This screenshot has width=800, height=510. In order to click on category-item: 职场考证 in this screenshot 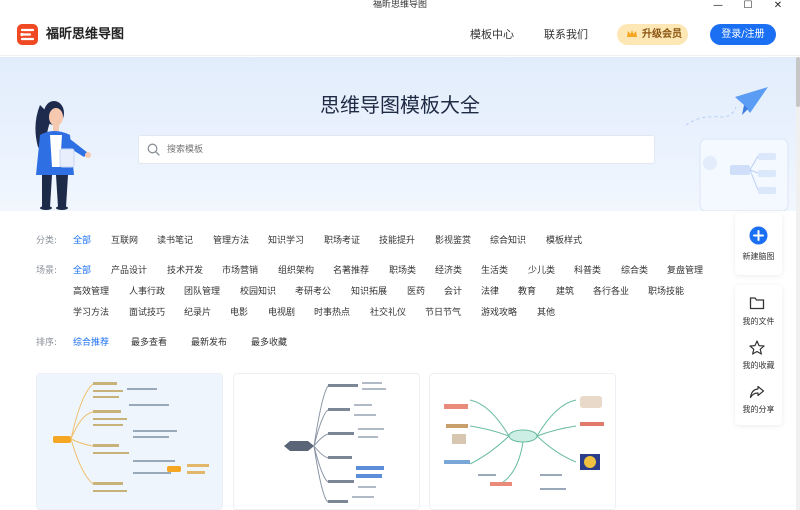, I will do `click(342, 241)`.